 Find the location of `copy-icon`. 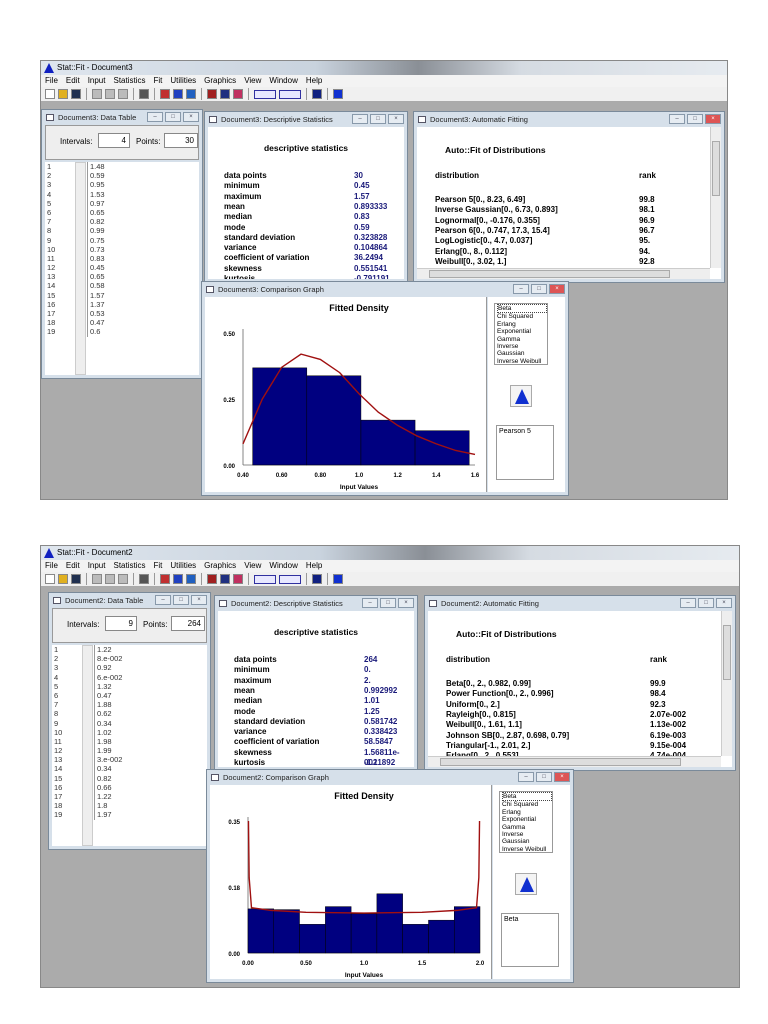

copy-icon is located at coordinates (110, 94).